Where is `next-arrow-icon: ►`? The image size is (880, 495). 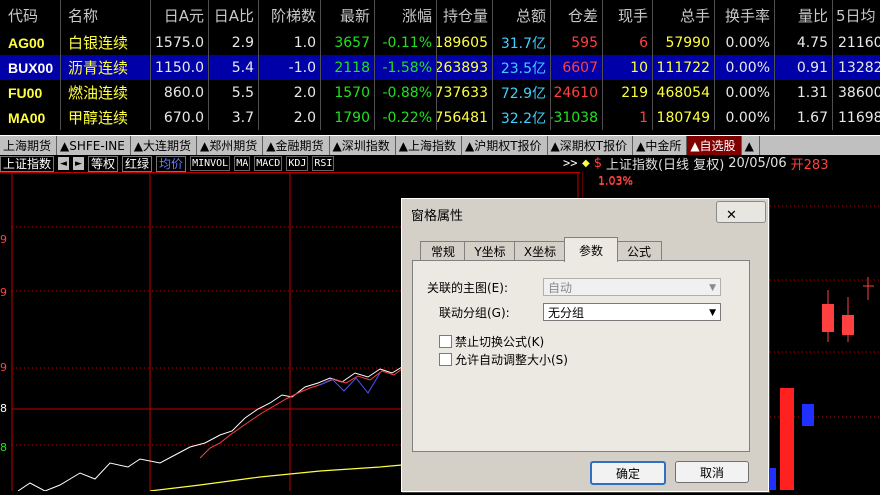 next-arrow-icon: ► is located at coordinates (79, 163).